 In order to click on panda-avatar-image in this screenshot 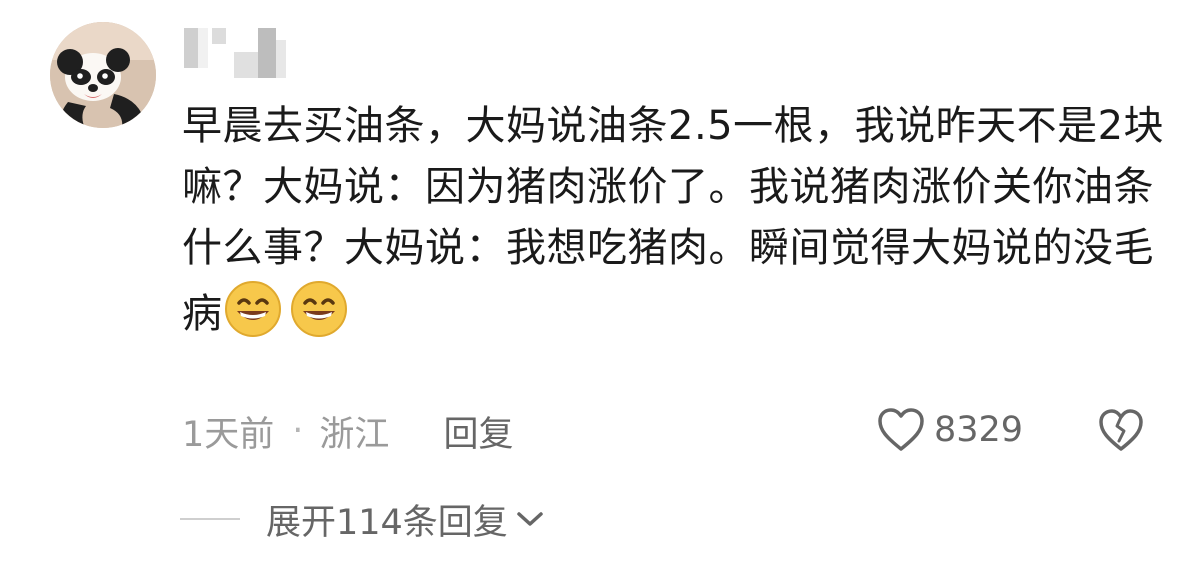, I will do `click(103, 75)`.